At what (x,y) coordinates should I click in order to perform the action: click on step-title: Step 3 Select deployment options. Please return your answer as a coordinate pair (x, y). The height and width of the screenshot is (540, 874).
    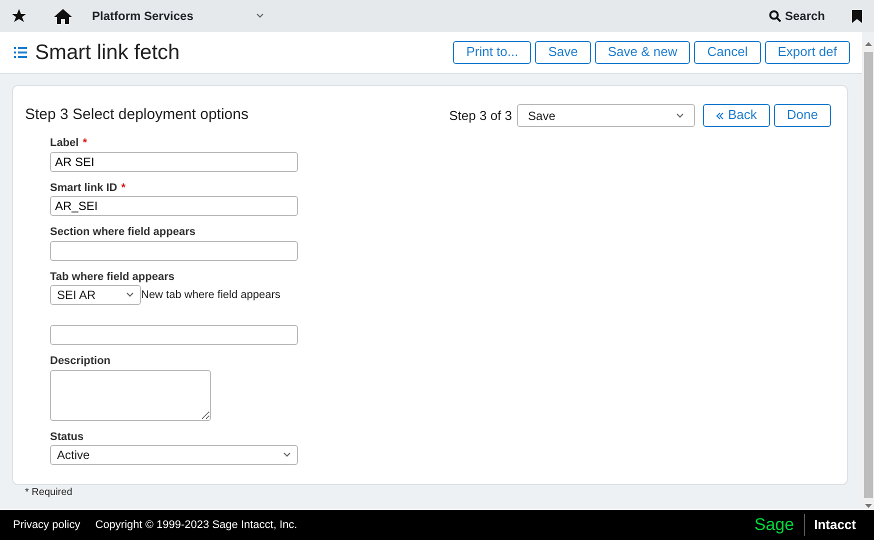
    Looking at the image, I should click on (136, 115).